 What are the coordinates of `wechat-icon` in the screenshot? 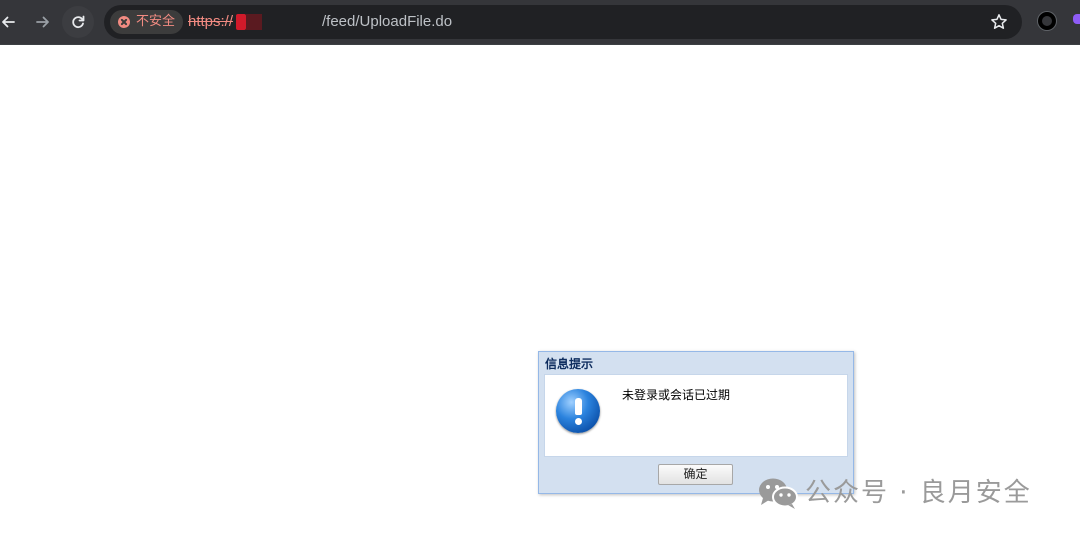 It's located at (778, 493).